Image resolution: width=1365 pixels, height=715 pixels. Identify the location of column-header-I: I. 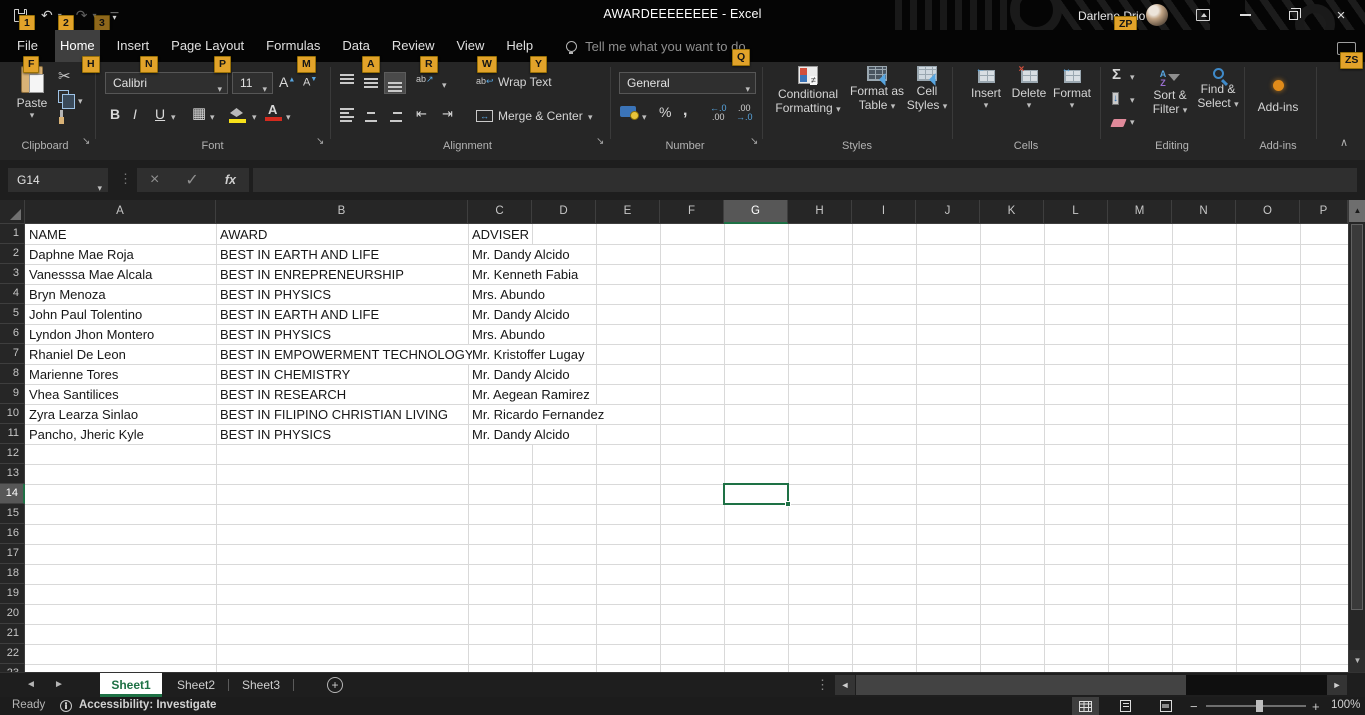
(884, 212).